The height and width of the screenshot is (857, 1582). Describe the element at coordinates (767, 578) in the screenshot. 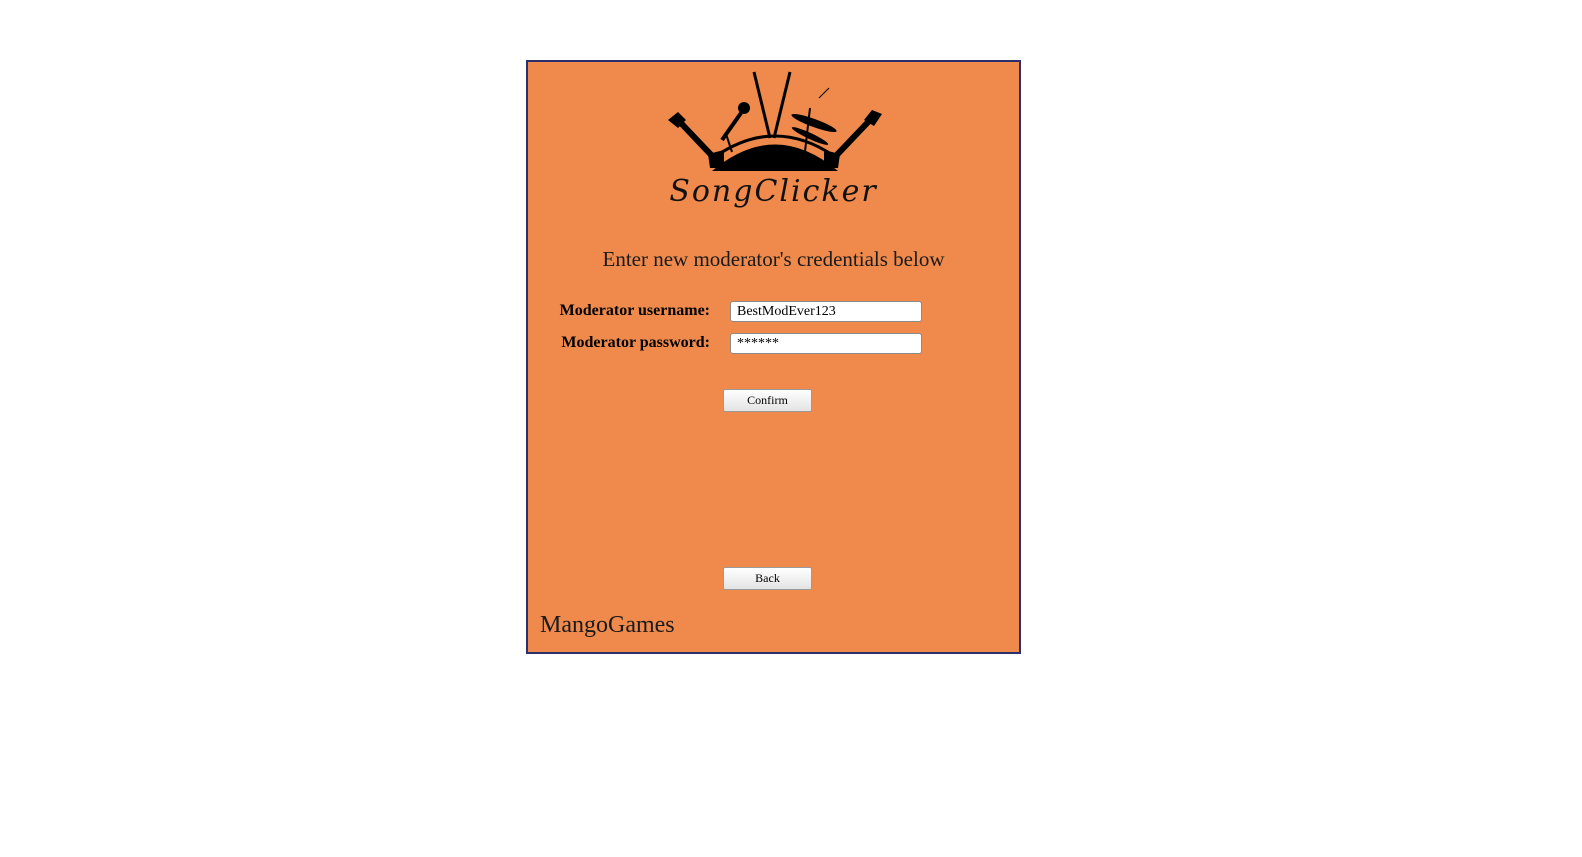

I see `back-button: Back` at that location.